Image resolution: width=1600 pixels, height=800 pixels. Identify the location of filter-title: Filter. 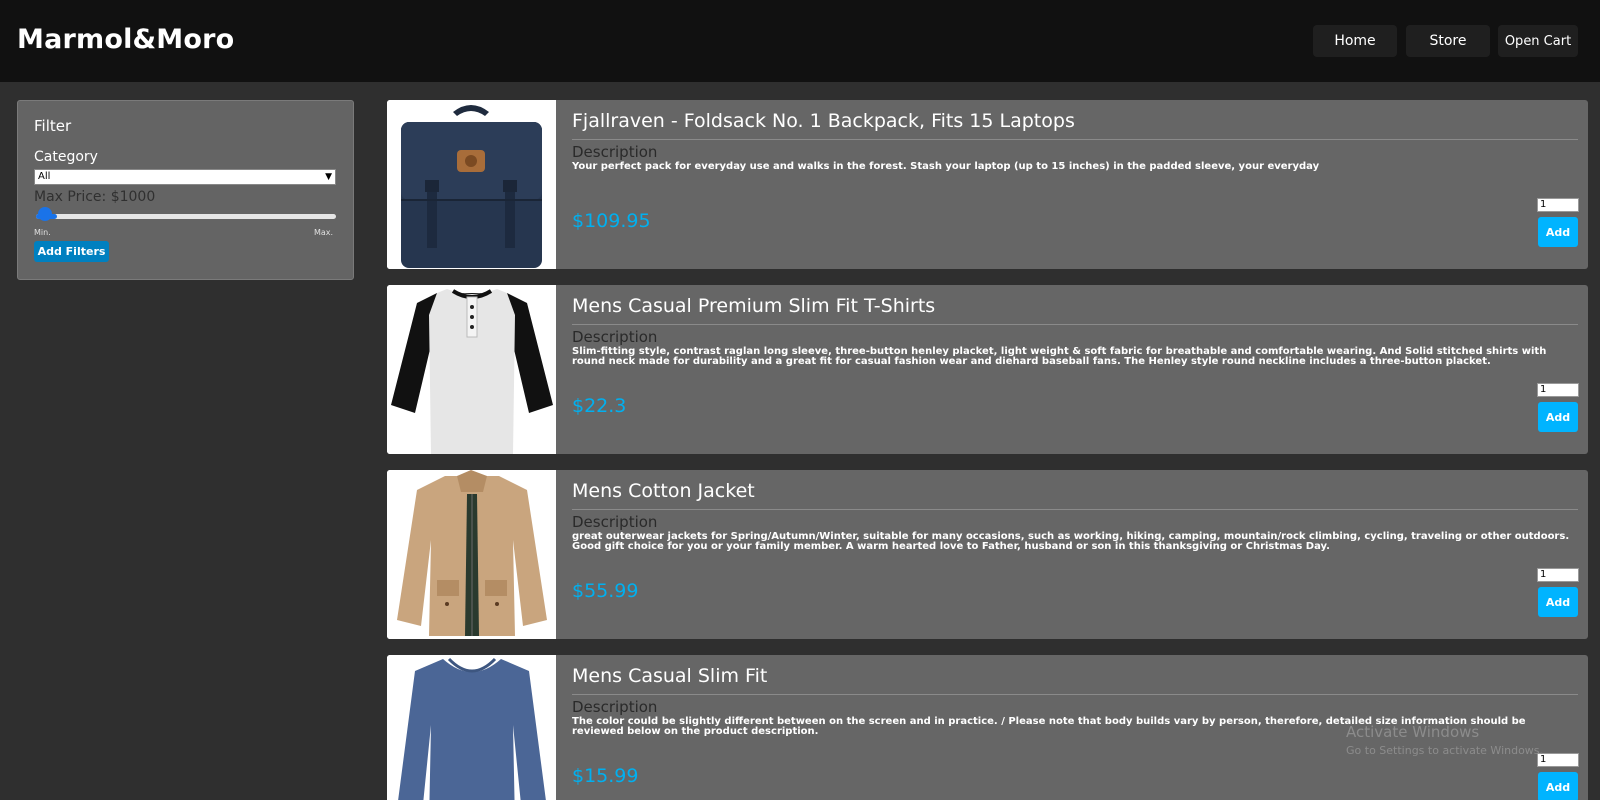
(53, 126).